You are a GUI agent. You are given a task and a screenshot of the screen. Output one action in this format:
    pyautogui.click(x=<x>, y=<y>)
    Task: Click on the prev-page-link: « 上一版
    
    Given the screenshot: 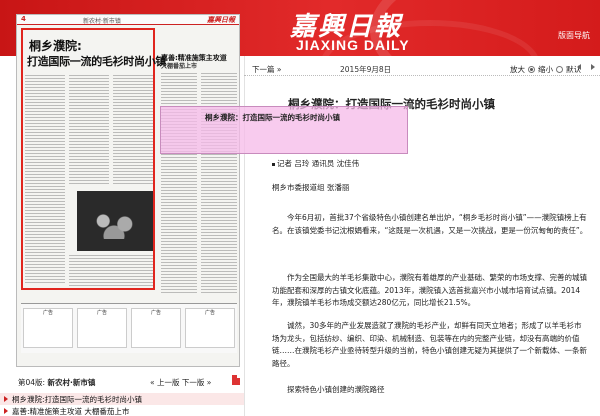 What is the action you would take?
    pyautogui.click(x=164, y=382)
    